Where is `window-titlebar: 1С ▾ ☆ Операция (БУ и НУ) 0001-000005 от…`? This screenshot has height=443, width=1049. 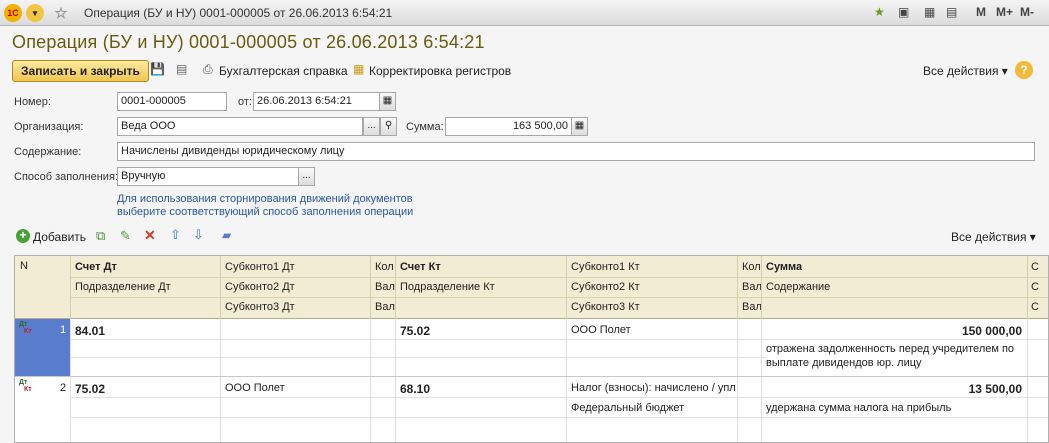
window-titlebar: 1С ▾ ☆ Операция (БУ и НУ) 0001-000005 от… is located at coordinates (524, 13).